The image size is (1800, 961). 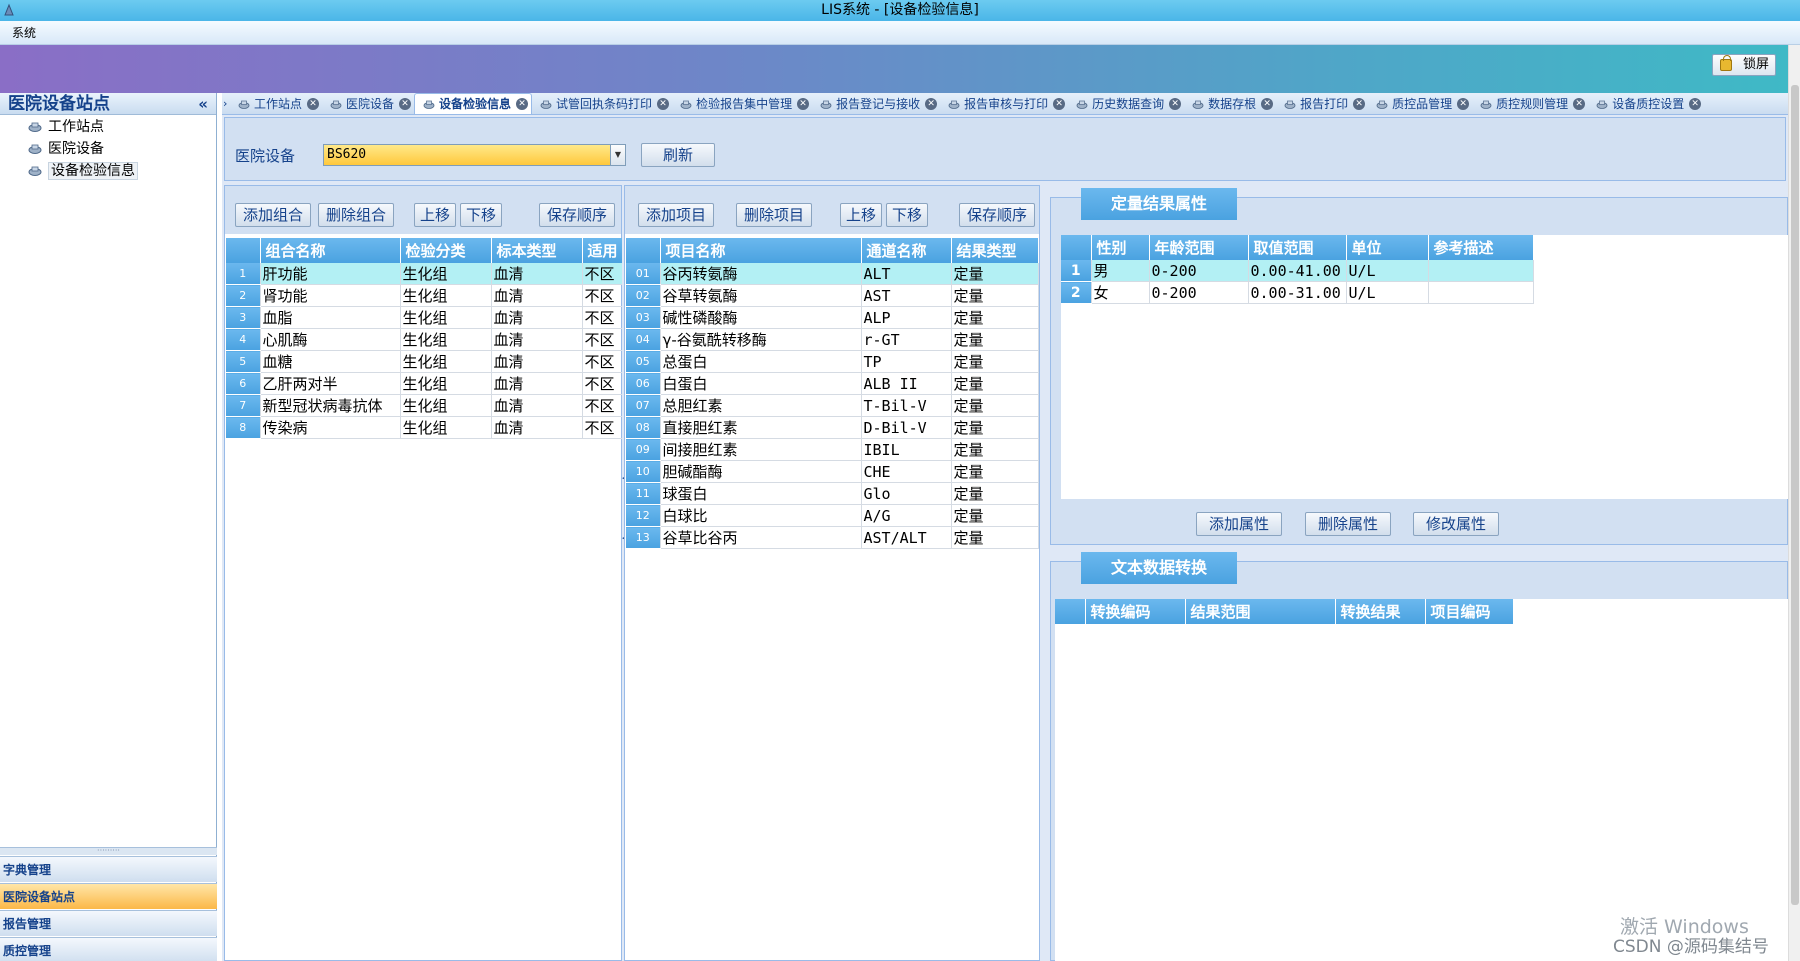 I want to click on group-name-cell: 血脂, so click(x=330, y=317).